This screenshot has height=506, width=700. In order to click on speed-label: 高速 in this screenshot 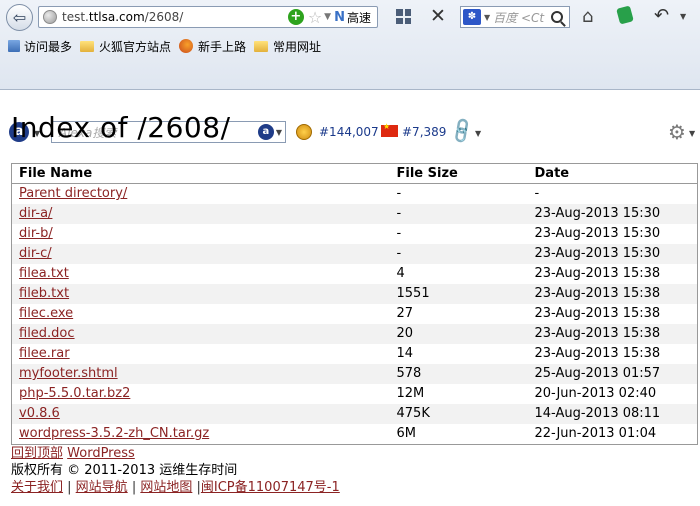, I will do `click(359, 17)`.